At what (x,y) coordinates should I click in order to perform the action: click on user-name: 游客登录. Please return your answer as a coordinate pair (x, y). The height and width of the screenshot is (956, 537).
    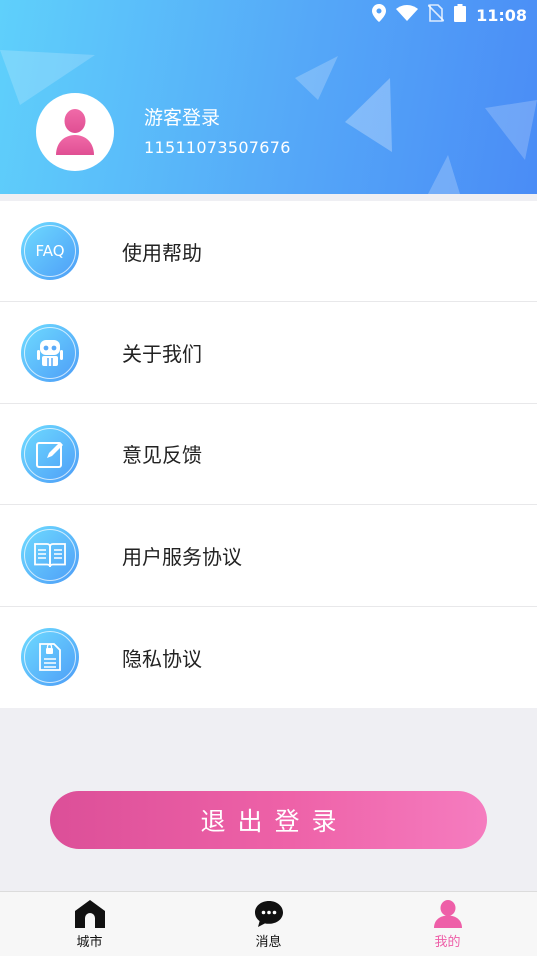
    Looking at the image, I should click on (182, 116).